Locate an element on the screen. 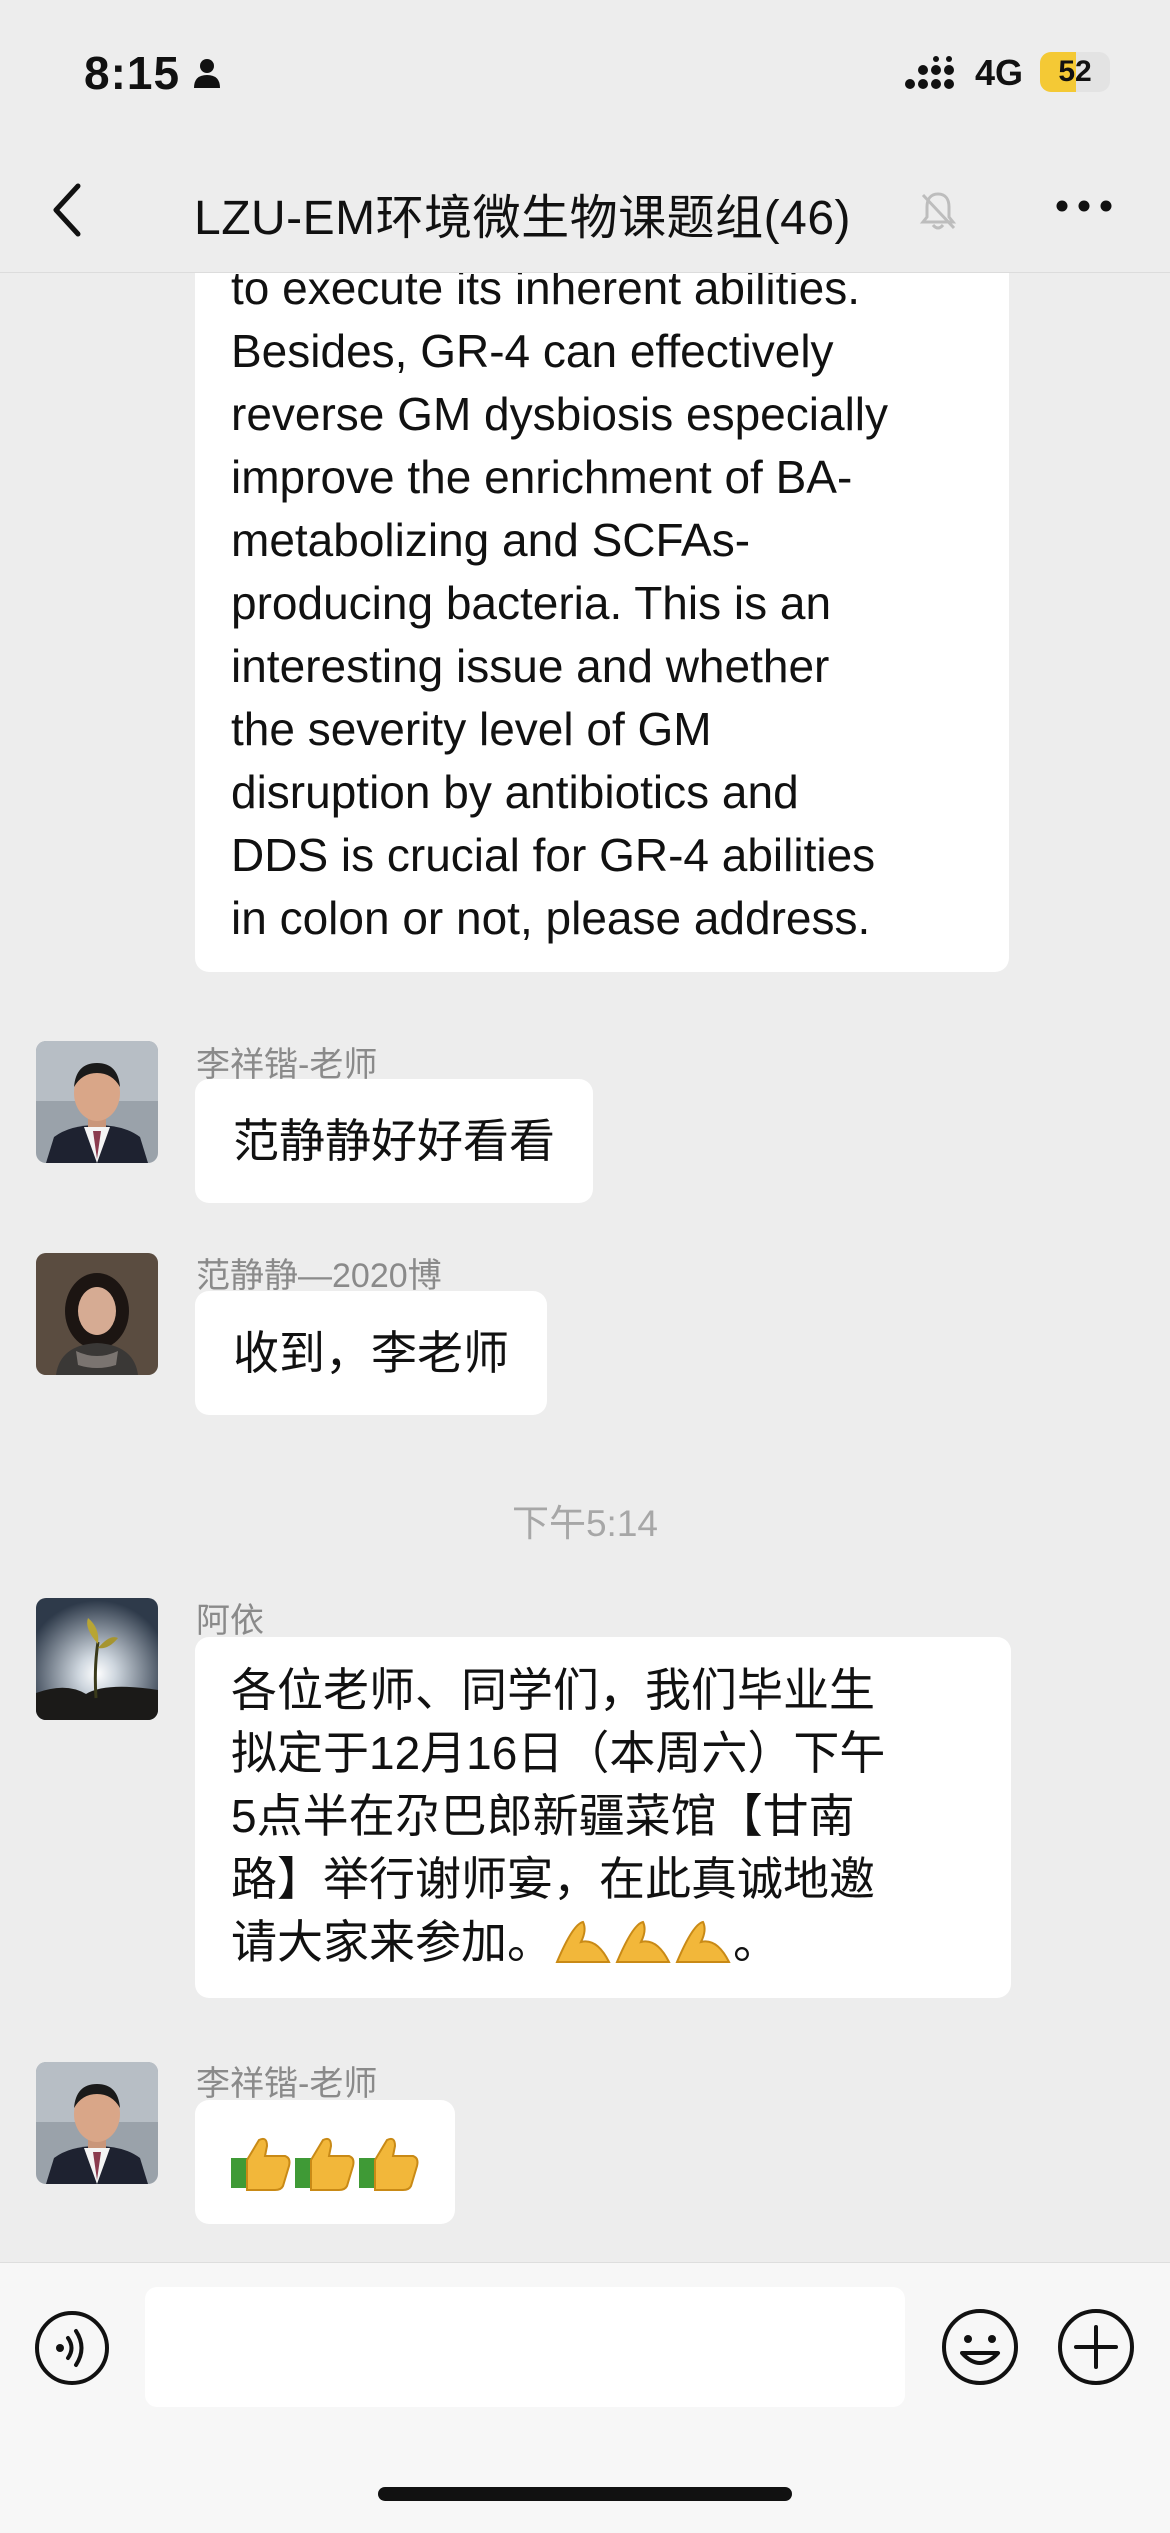 This screenshot has height=2533, width=1170. pray-hands-emoji is located at coordinates (643, 1941).